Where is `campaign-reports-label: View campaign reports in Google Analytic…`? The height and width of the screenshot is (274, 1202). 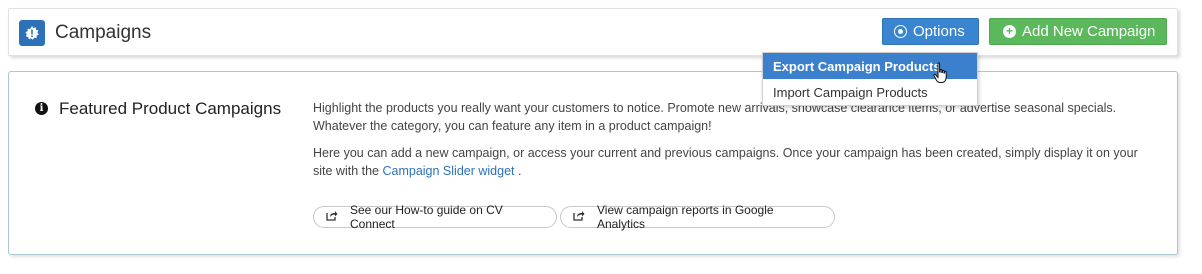 campaign-reports-label: View campaign reports in Google Analytic… is located at coordinates (685, 217).